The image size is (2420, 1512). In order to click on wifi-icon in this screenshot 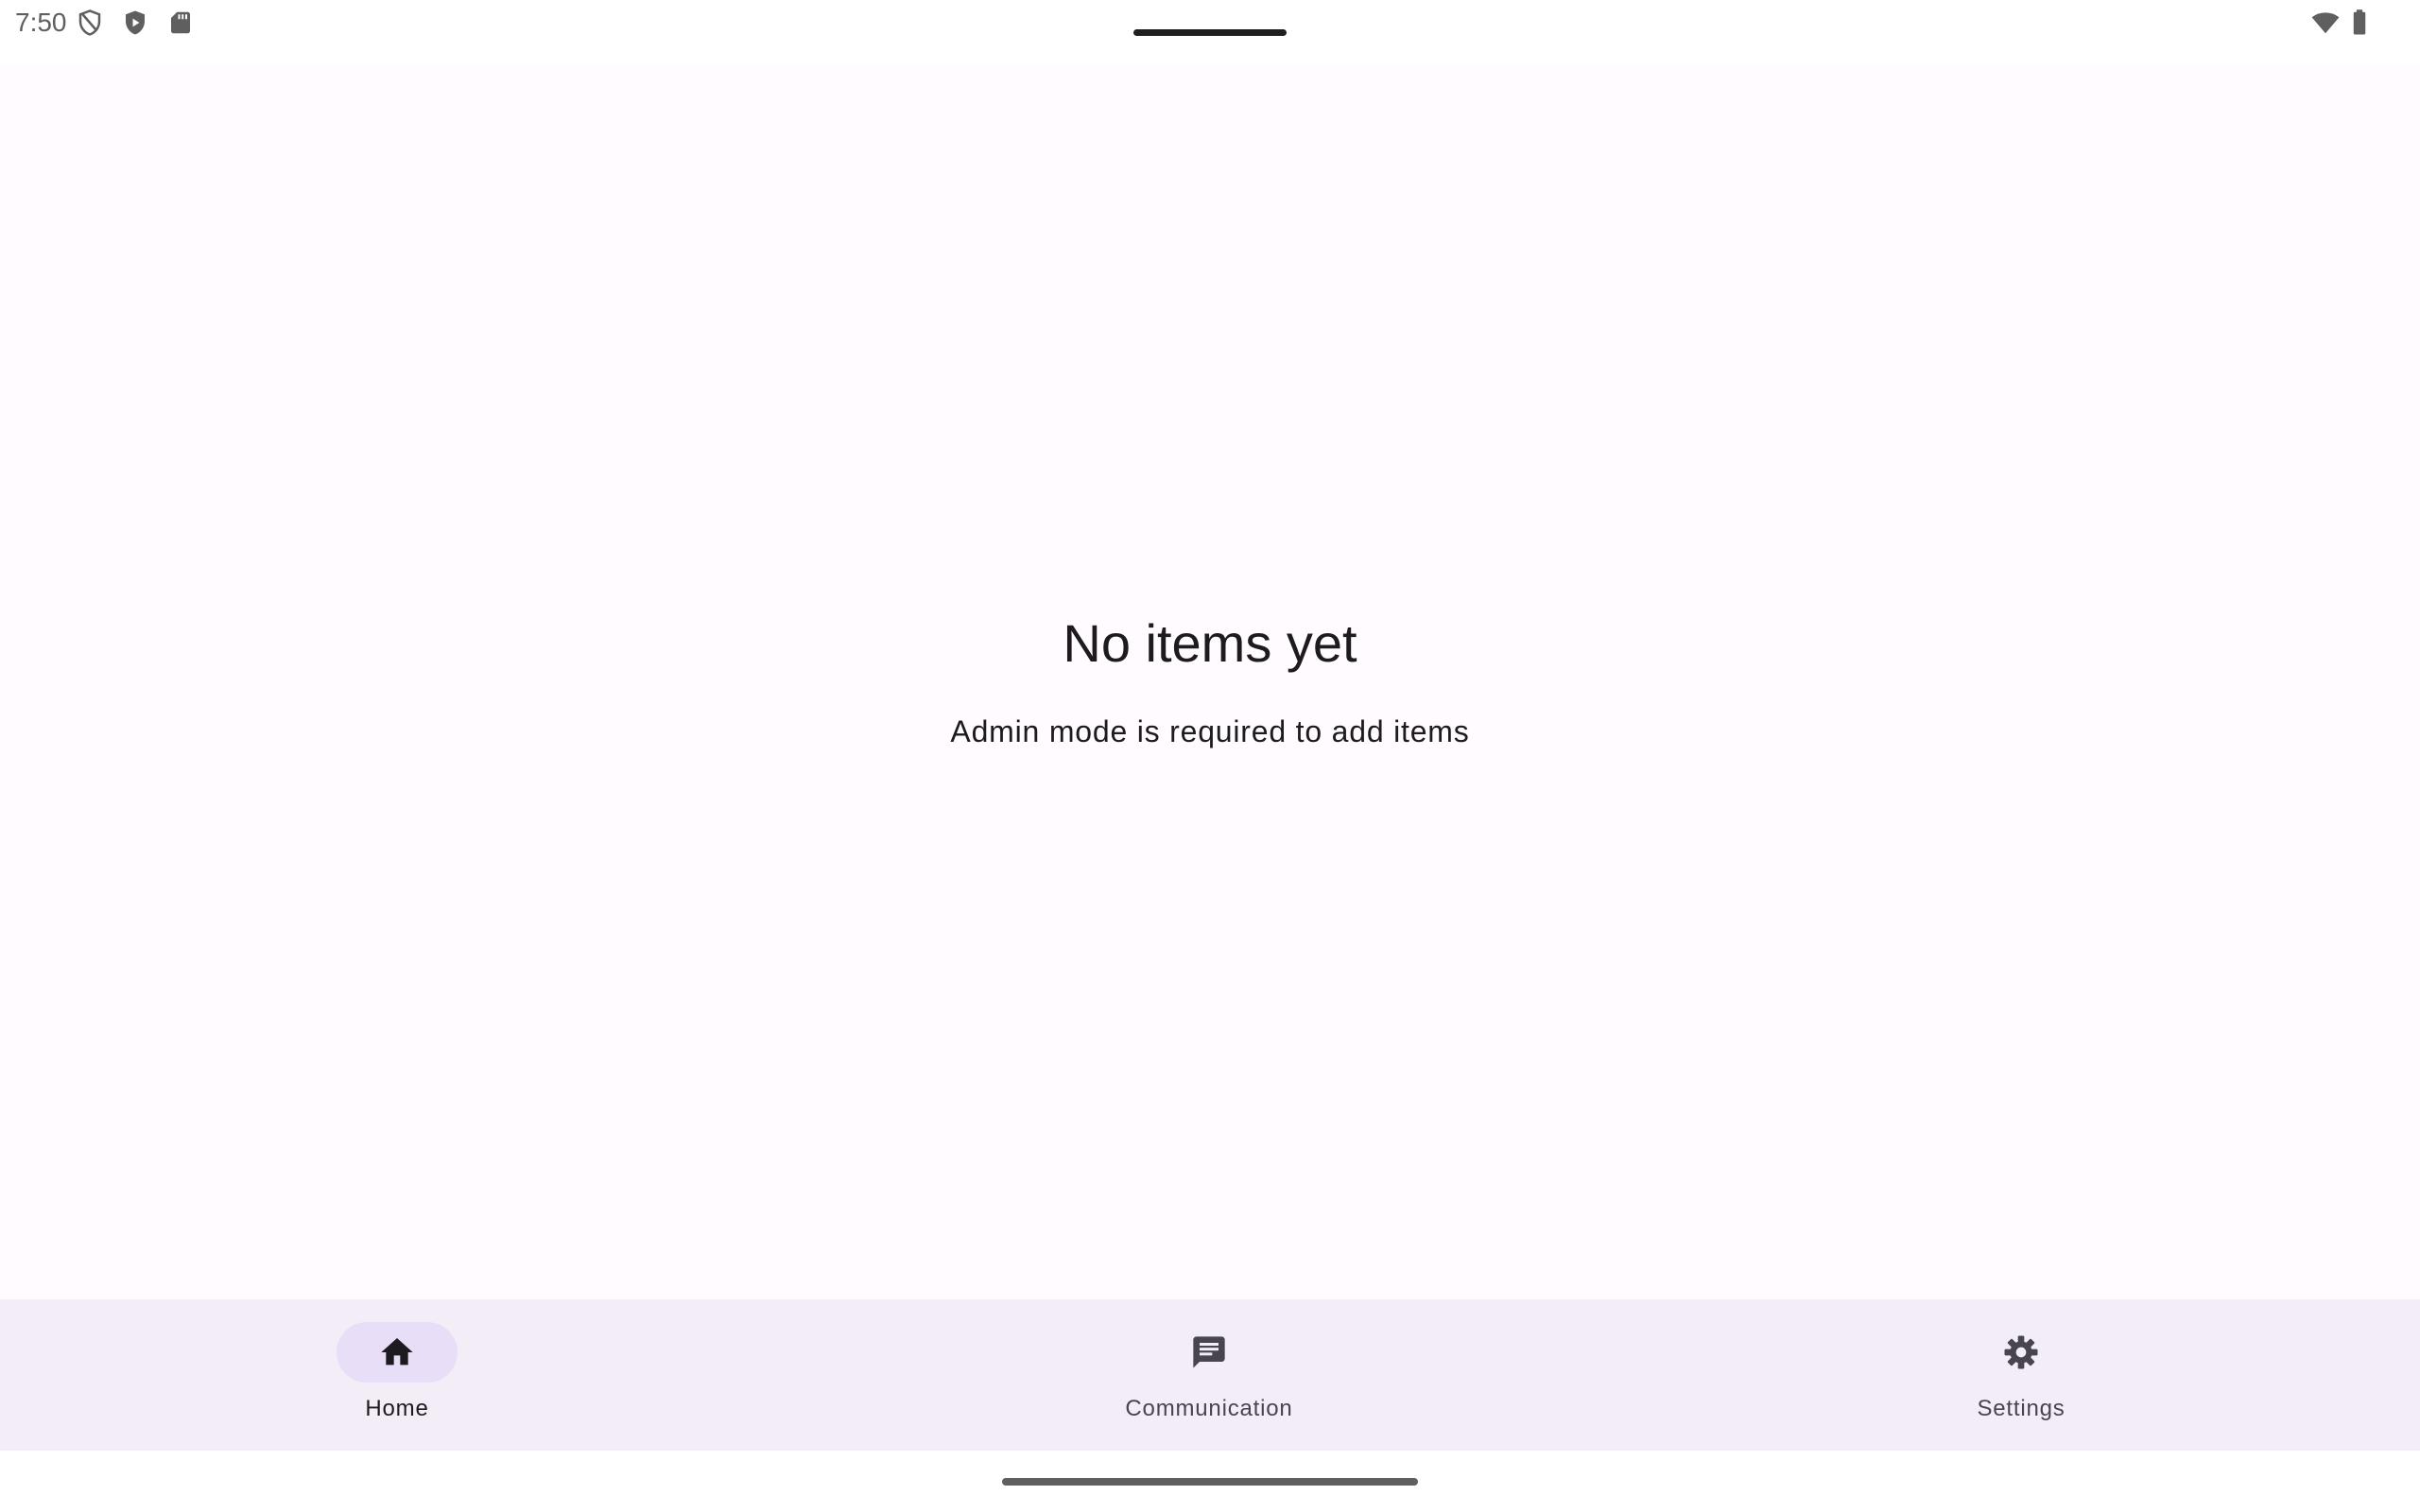, I will do `click(2325, 23)`.